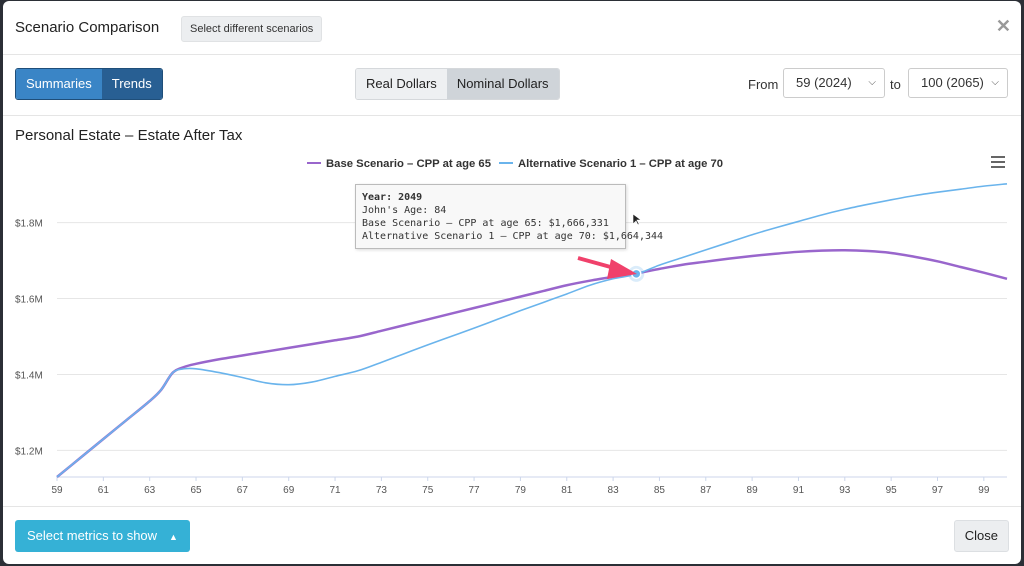 This screenshot has height=566, width=1024. I want to click on x-tick-label: 67, so click(243, 490).